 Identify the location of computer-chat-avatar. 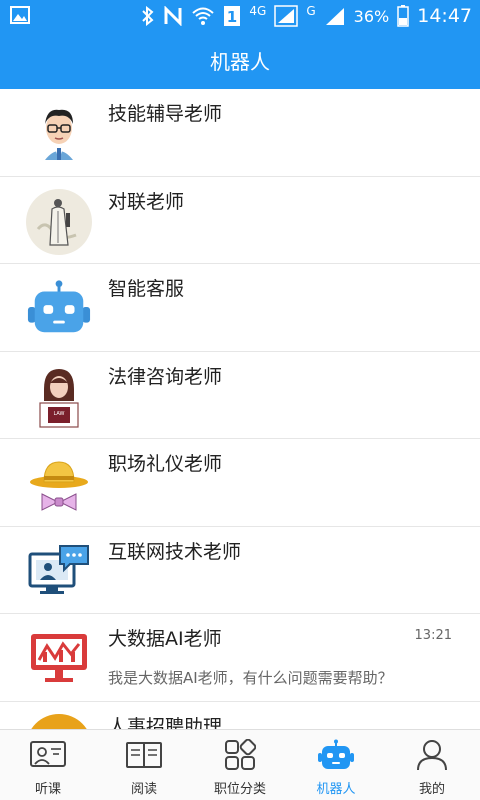
(59, 572).